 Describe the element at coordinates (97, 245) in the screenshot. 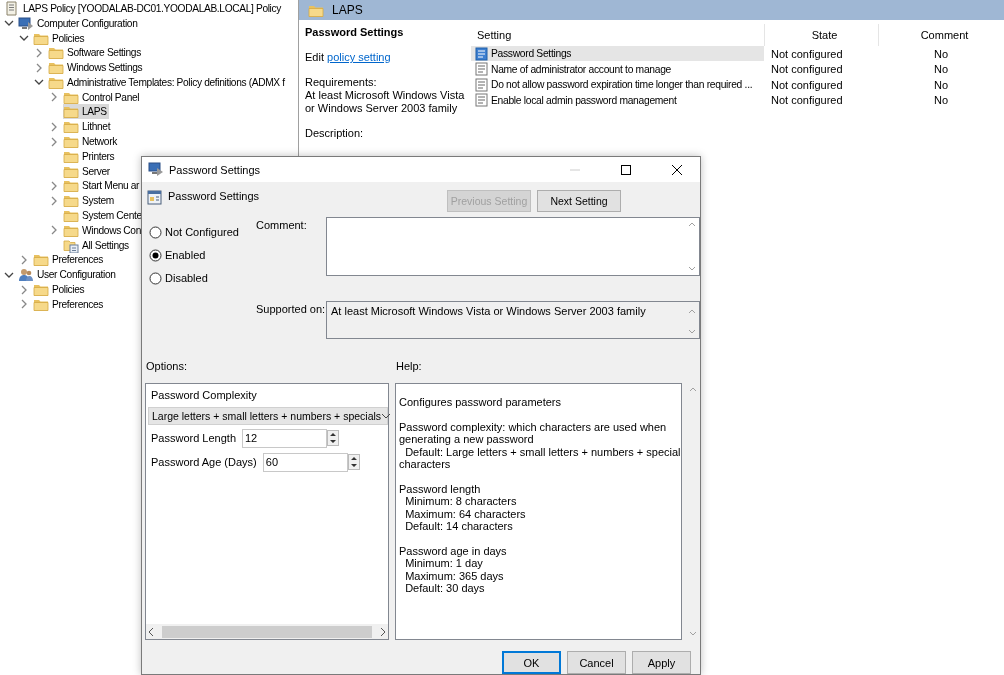

I see `tree-item: All Settings` at that location.